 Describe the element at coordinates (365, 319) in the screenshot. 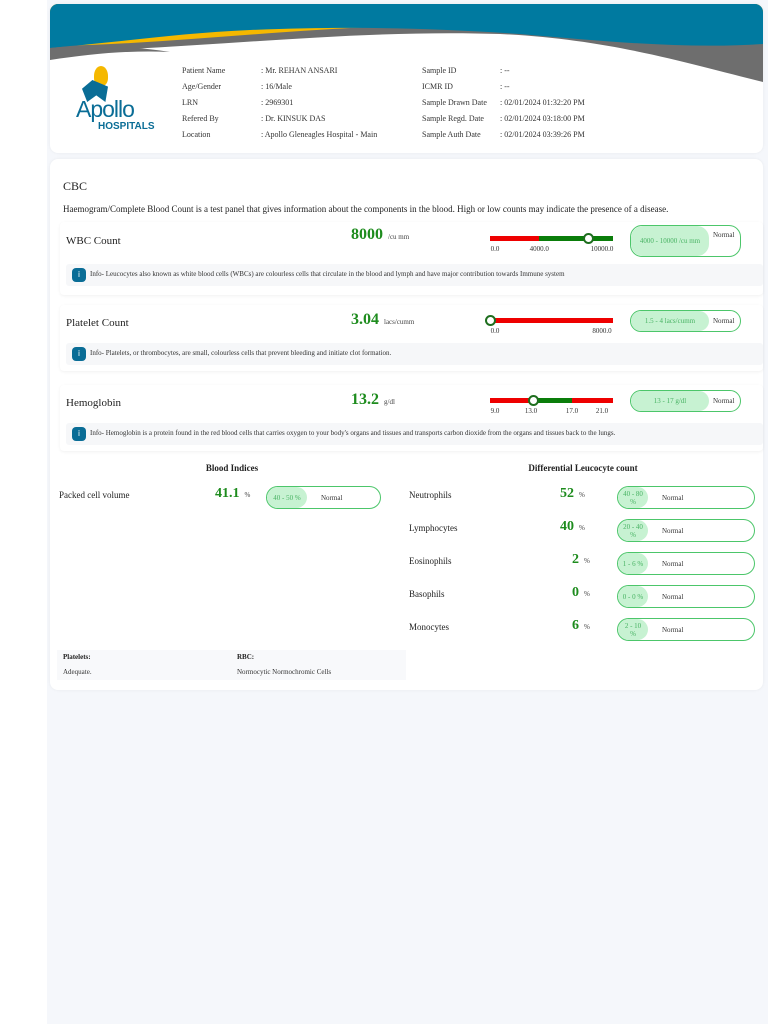

I see `test-value-number: 3.04` at that location.